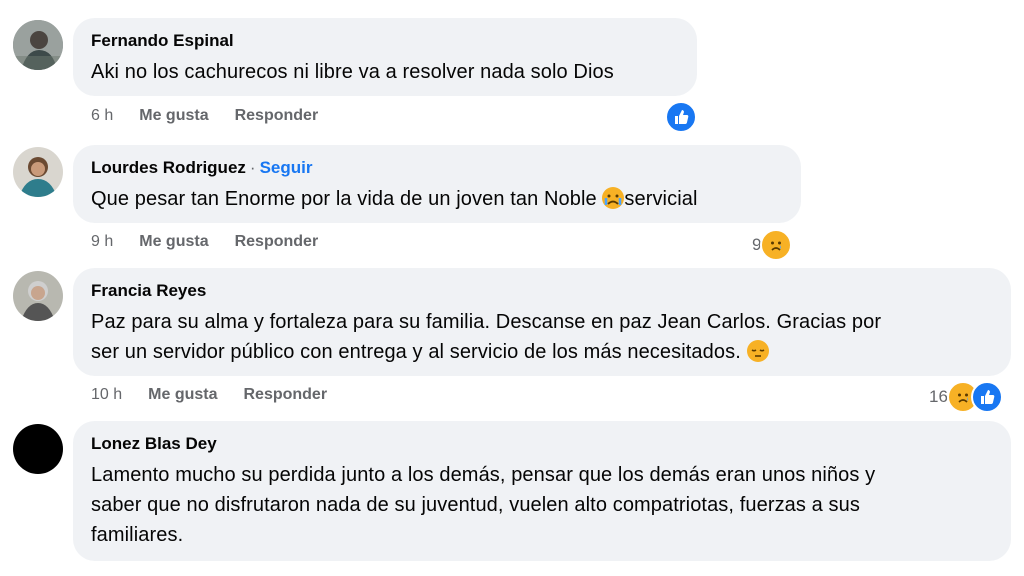  I want to click on sad-reaction-icon, so click(776, 245).